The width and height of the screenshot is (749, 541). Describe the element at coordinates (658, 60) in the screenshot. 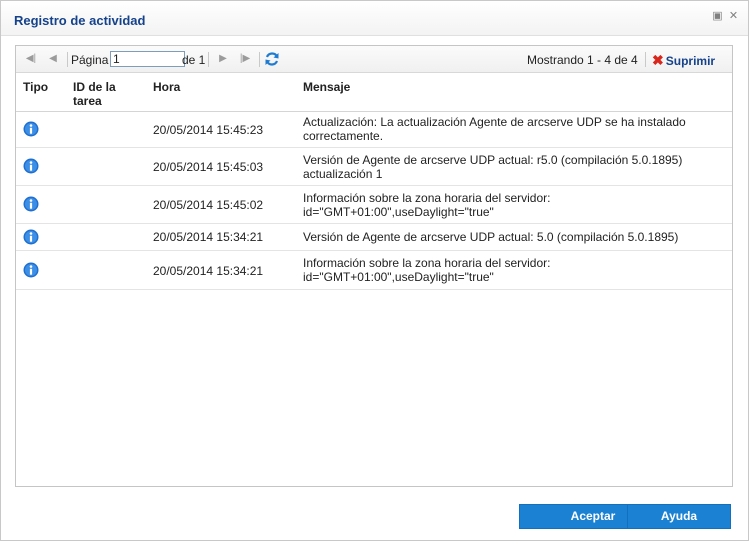

I see `delete-icon: ✖` at that location.